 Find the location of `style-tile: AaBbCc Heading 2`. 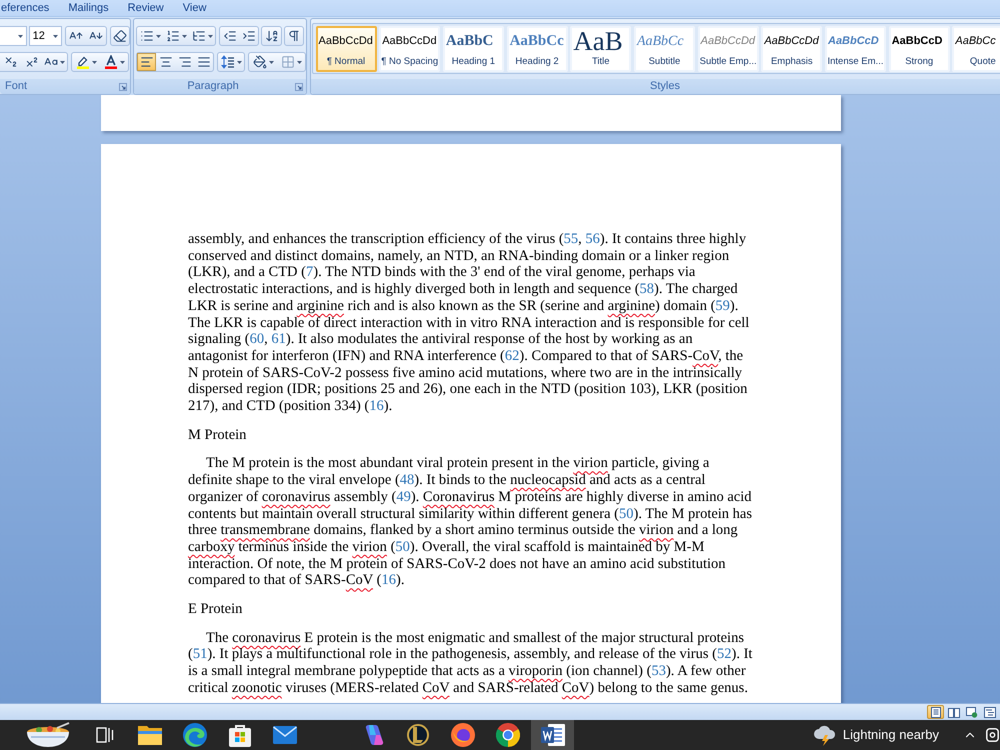

style-tile: AaBbCc Heading 2 is located at coordinates (537, 49).